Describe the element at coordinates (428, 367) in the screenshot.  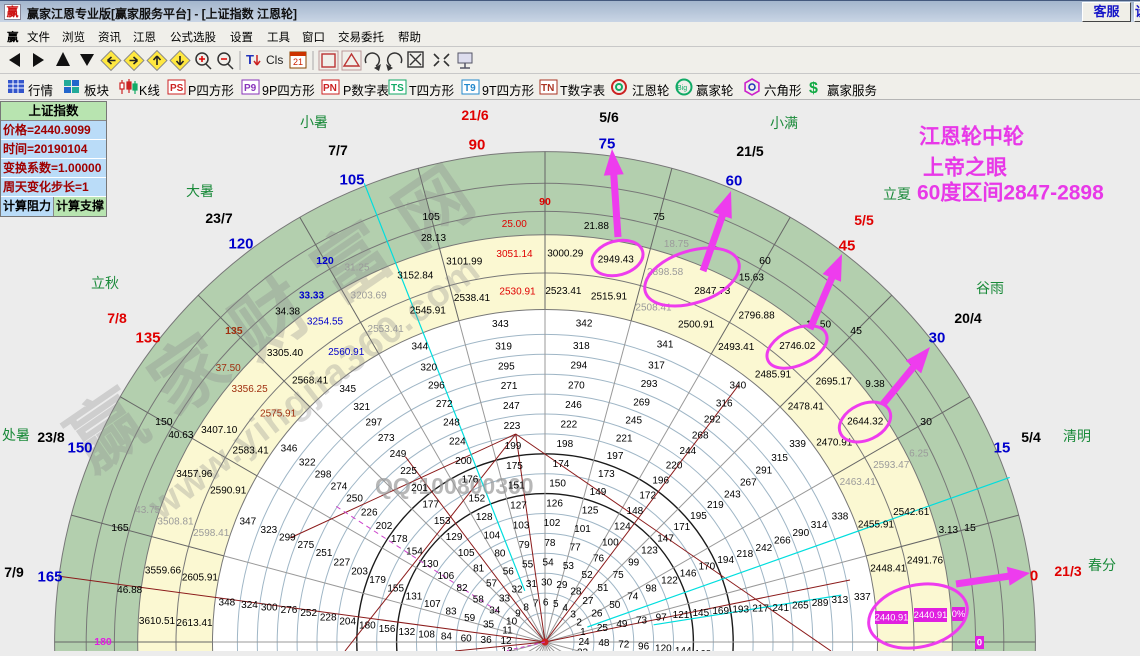
I see `svg-text: 320` at that location.